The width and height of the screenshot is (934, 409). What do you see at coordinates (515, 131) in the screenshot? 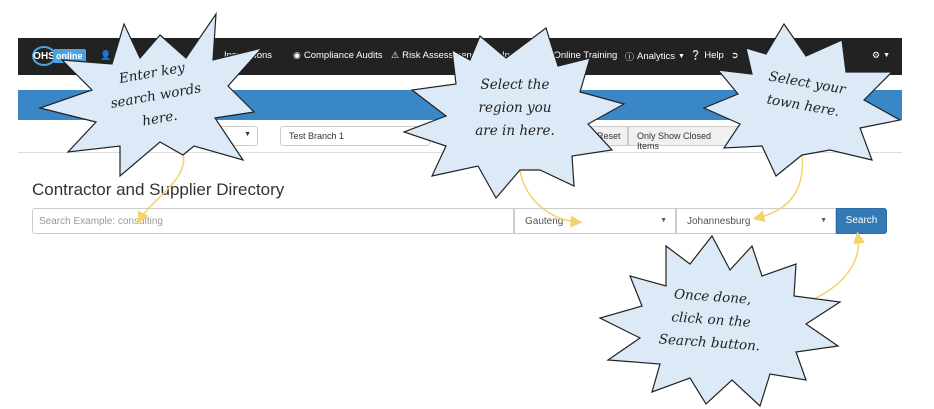
I see `callout-region-line-3: are in here.` at bounding box center [515, 131].